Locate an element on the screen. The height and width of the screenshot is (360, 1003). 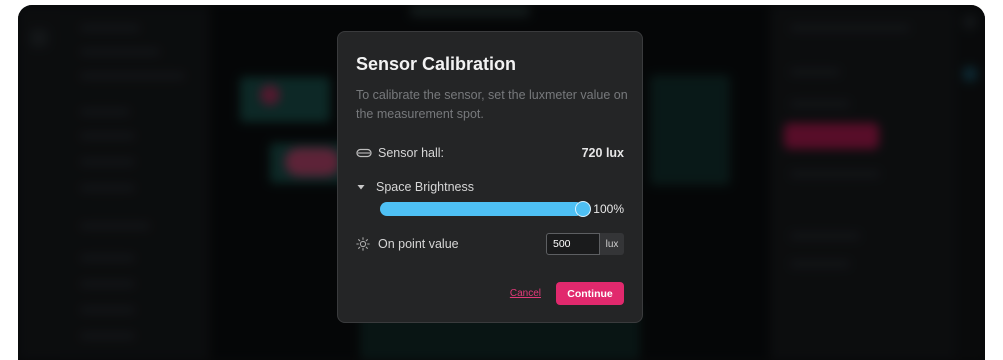
dialog-title: Sensor Calibration is located at coordinates (436, 64).